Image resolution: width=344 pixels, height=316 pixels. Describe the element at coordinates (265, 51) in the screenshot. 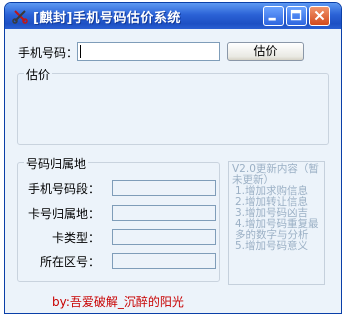

I see `estimate-button: 估价` at that location.